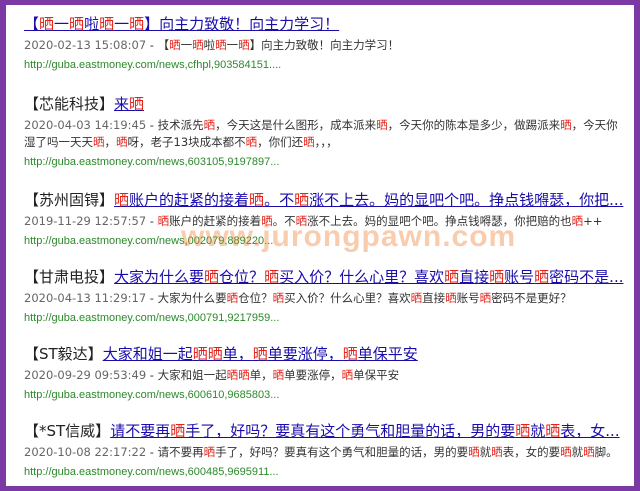  Describe the element at coordinates (85, 45) in the screenshot. I see `result-date: 2020-02-13 15:08:07` at that location.